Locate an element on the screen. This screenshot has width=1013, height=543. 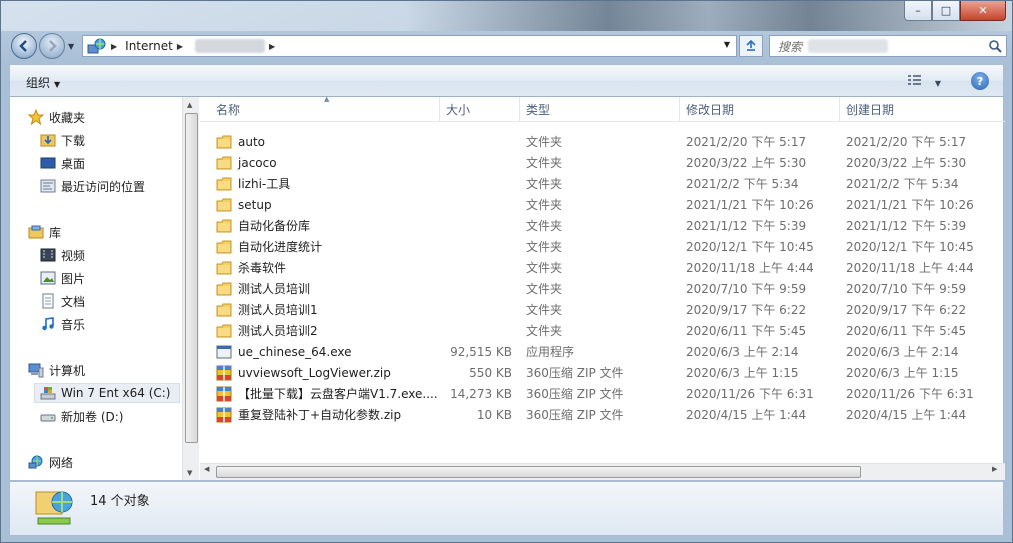
arrow-right-icon is located at coordinates (53, 46).